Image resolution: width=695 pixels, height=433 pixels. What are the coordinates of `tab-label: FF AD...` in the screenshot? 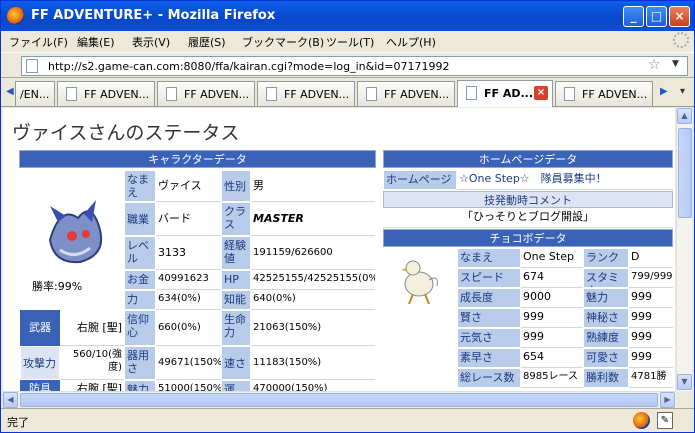 It's located at (509, 93).